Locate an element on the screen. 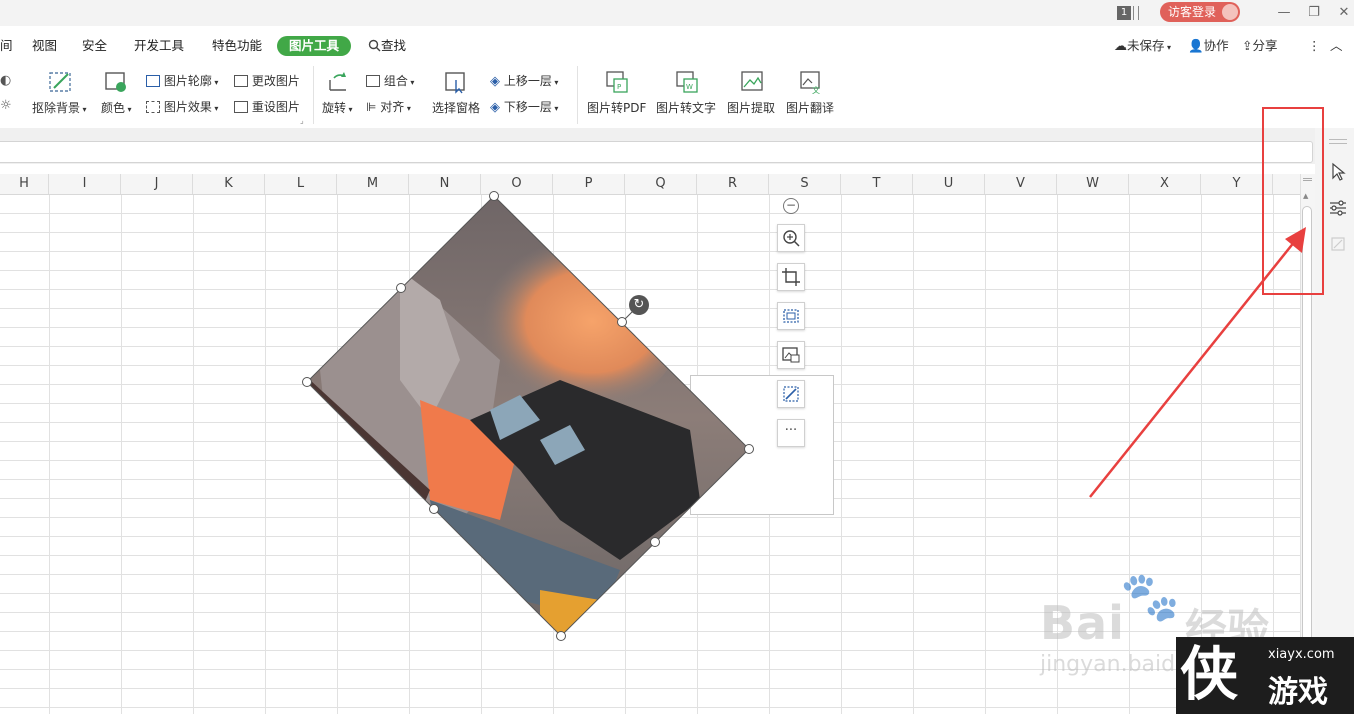 This screenshot has width=1354, height=714. cloud-icon: ☁ is located at coordinates (1120, 46).